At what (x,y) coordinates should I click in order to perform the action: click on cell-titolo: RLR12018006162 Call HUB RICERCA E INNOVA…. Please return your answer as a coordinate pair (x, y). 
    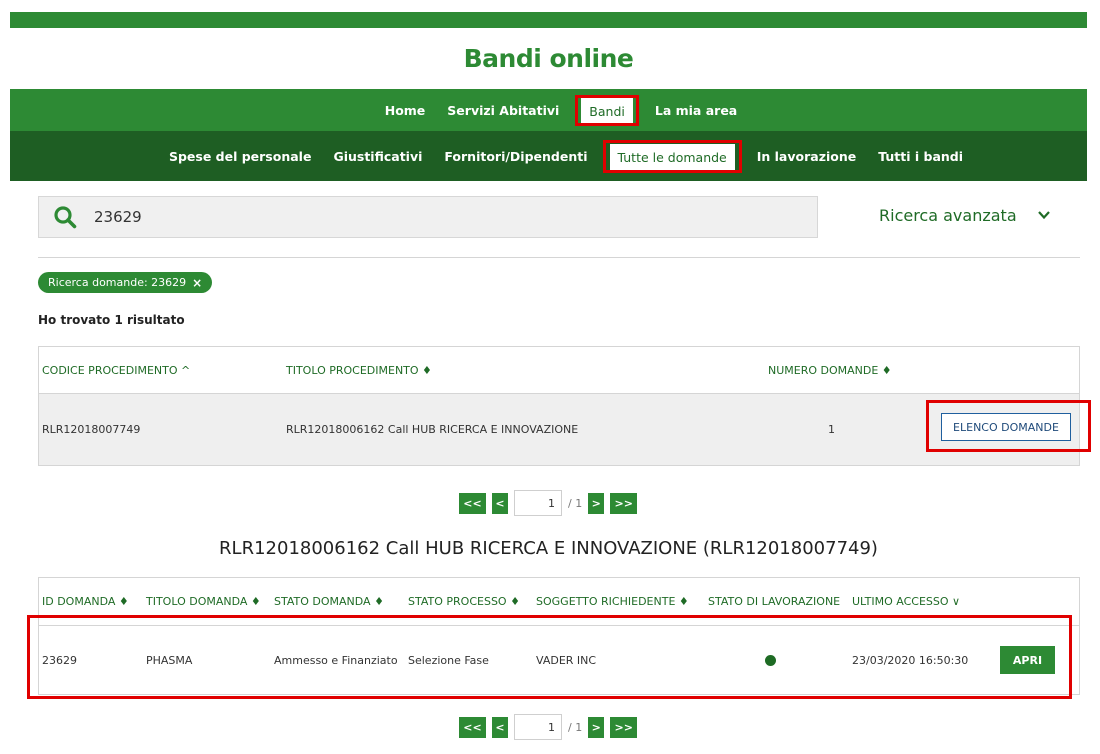
    Looking at the image, I should click on (432, 429).